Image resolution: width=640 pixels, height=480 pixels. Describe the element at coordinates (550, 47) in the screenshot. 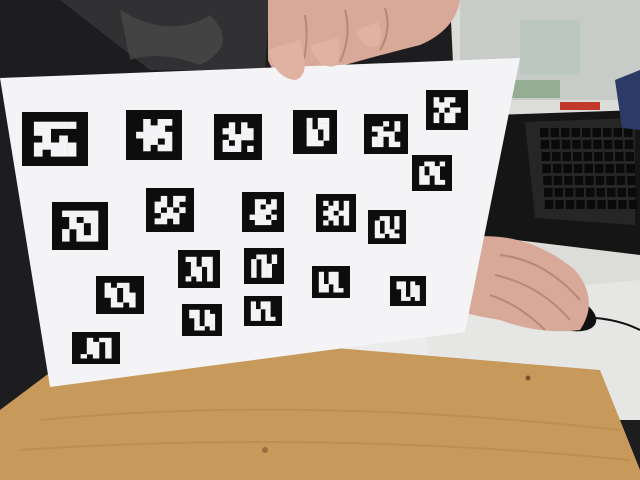

I see `desk-box` at that location.